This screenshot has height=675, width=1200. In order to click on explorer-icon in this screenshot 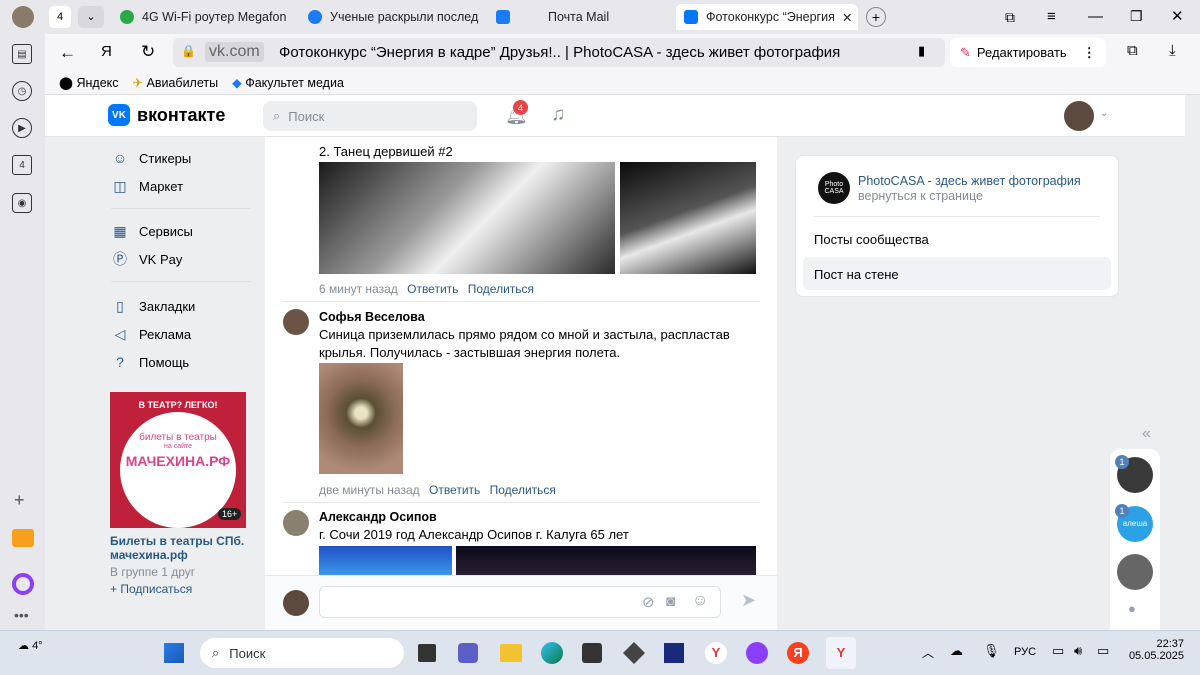, I will do `click(511, 653)`.